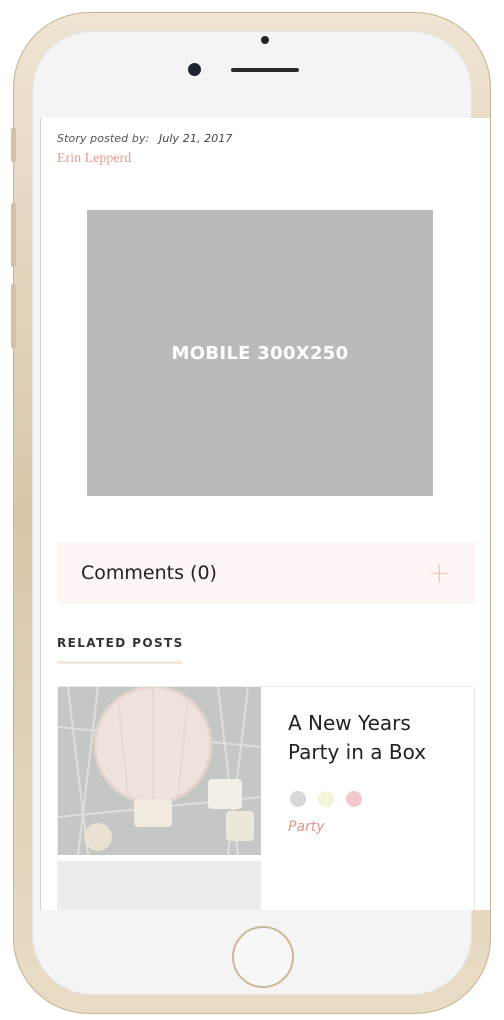 The image size is (504, 1020). Describe the element at coordinates (103, 138) in the screenshot. I see `byline-prefix: Story posted by:` at that location.